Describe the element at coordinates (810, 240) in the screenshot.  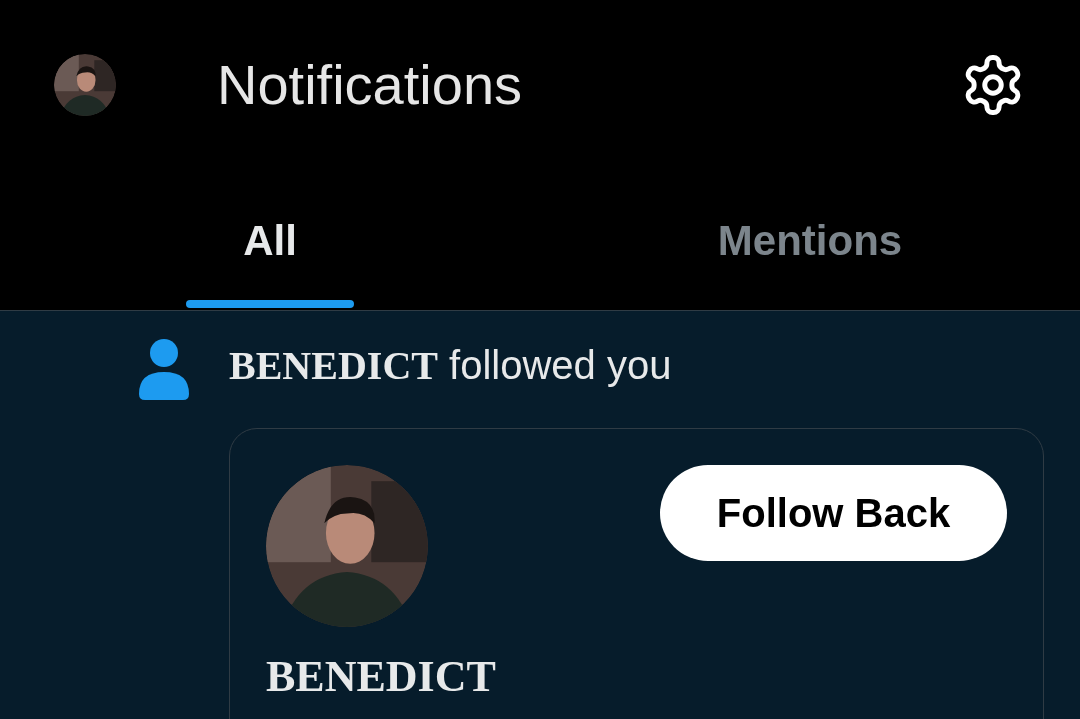
I see `tab: Mentions` at that location.